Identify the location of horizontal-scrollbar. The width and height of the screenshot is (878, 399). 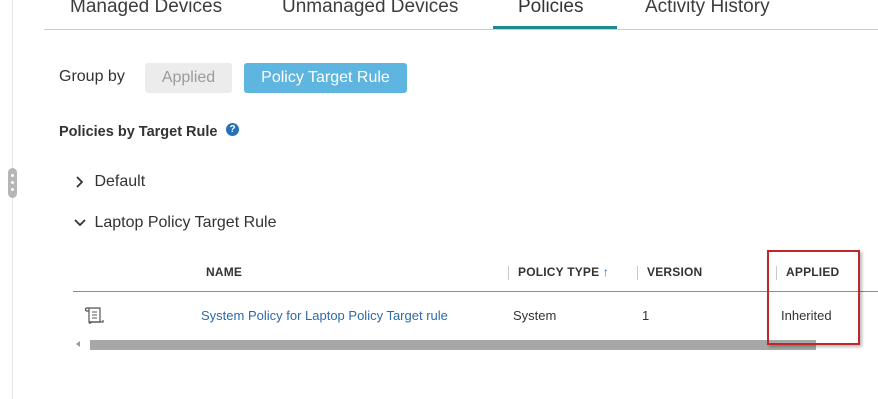
(475, 345).